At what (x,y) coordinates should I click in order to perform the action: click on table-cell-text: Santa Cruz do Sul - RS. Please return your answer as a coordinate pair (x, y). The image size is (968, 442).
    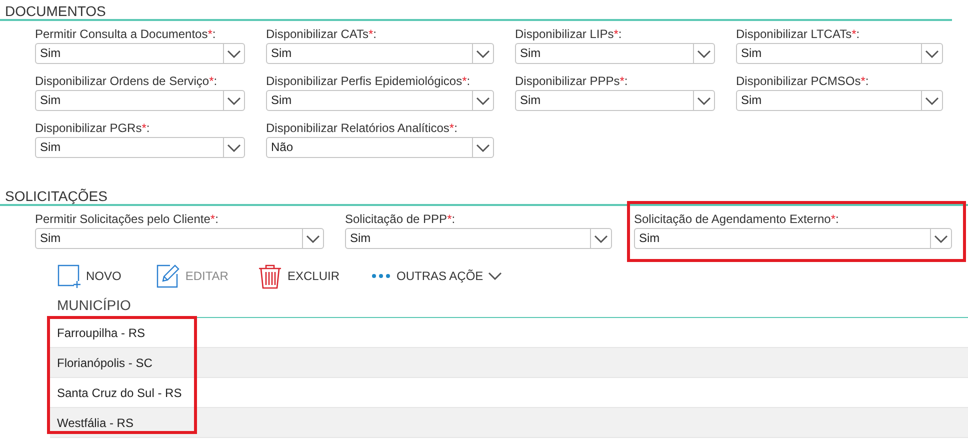
    Looking at the image, I should click on (119, 393).